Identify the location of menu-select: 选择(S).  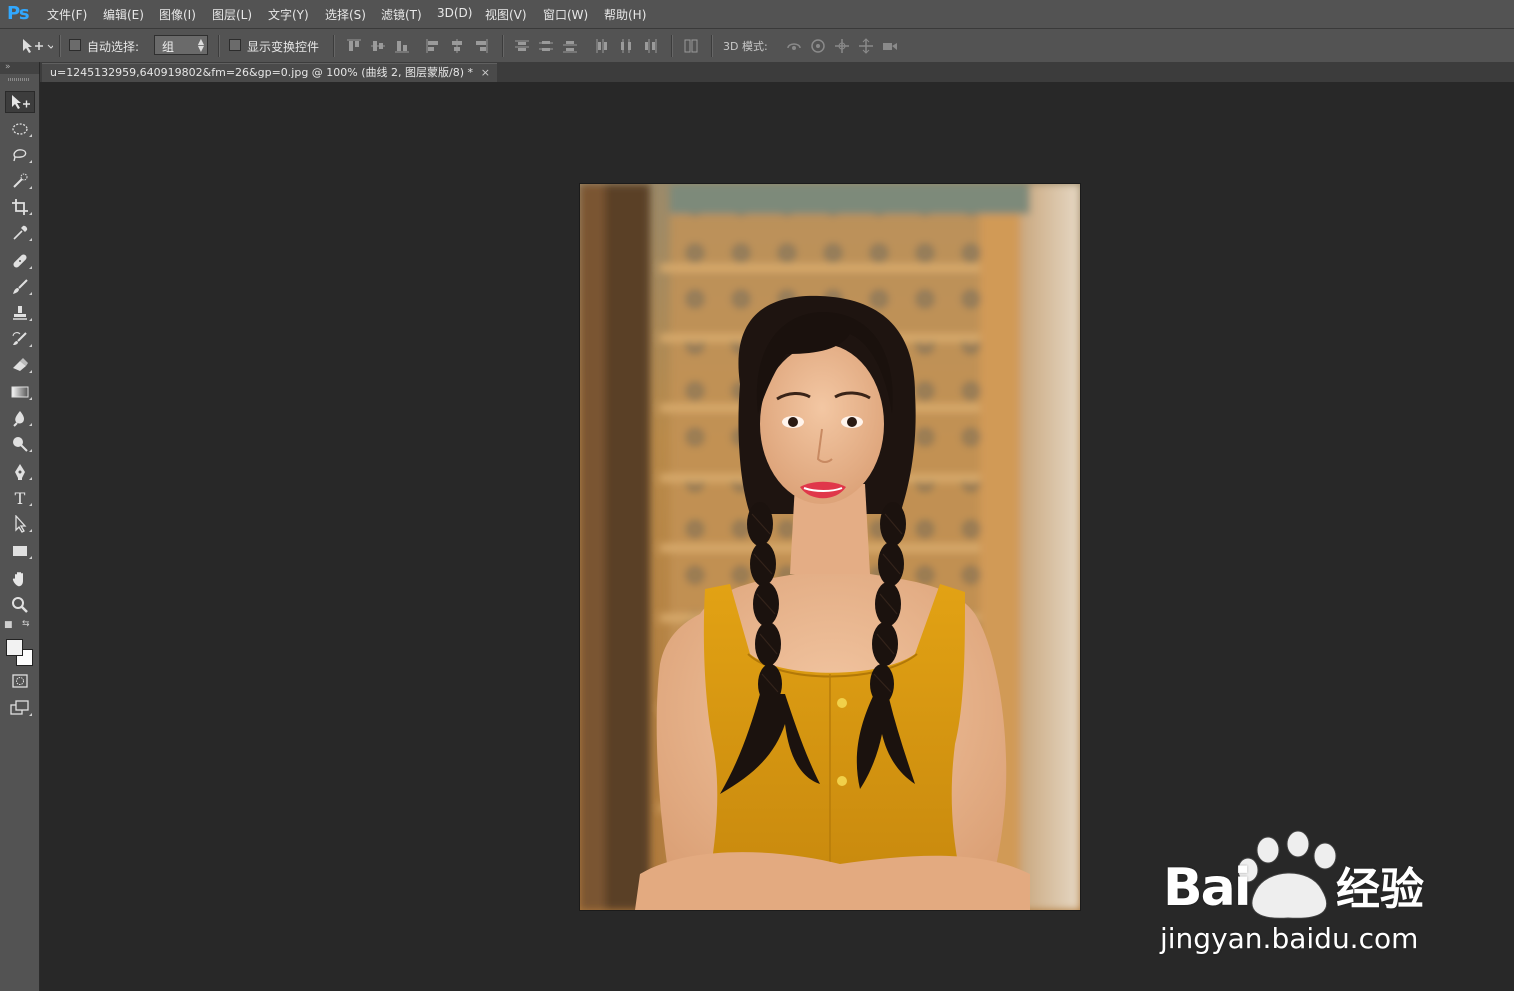
(345, 14).